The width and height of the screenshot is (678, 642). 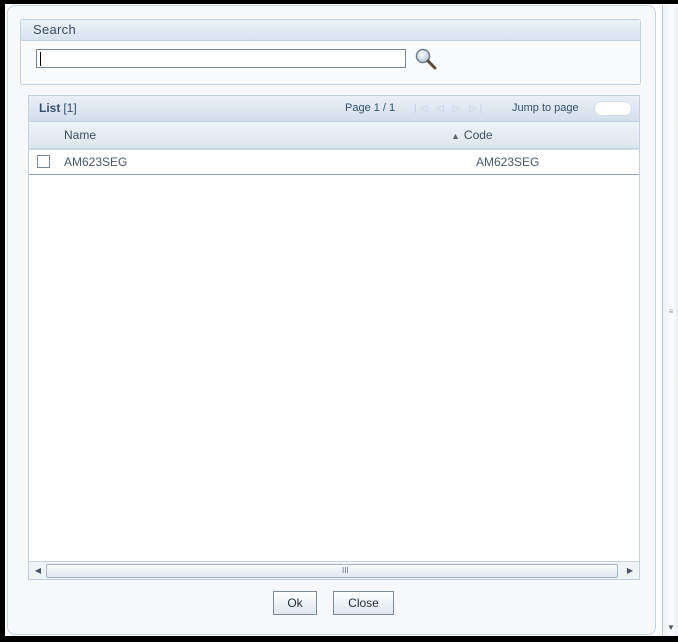 I want to click on close-button: Close, so click(x=363, y=603).